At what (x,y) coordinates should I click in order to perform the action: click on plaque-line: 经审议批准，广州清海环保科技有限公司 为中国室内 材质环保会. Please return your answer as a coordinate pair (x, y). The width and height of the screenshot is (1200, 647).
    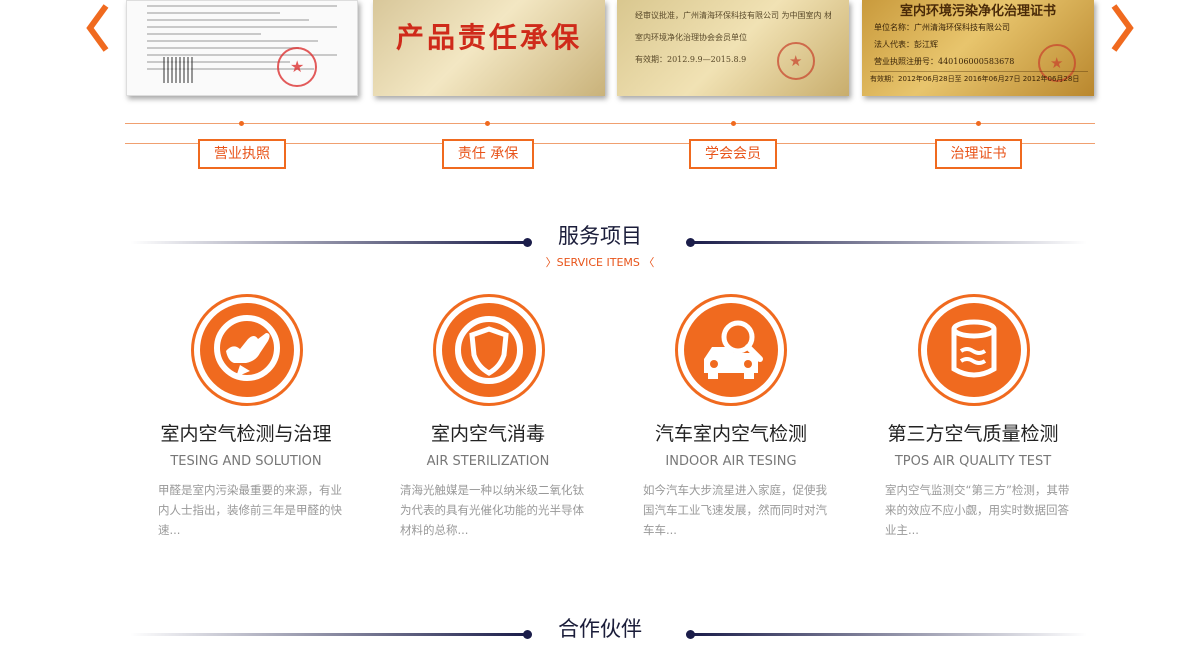
    Looking at the image, I should click on (733, 15).